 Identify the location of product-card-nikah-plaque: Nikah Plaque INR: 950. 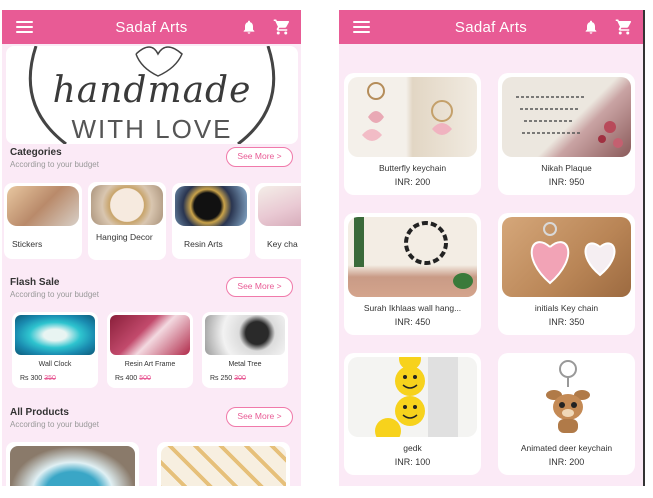
(566, 134).